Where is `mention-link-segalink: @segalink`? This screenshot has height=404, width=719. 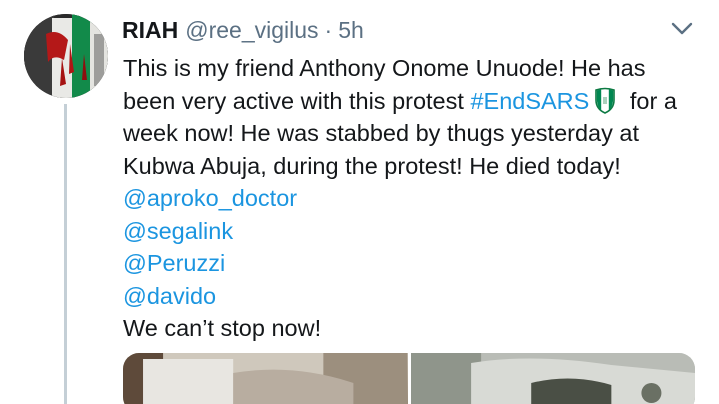 mention-link-segalink: @segalink is located at coordinates (418, 231).